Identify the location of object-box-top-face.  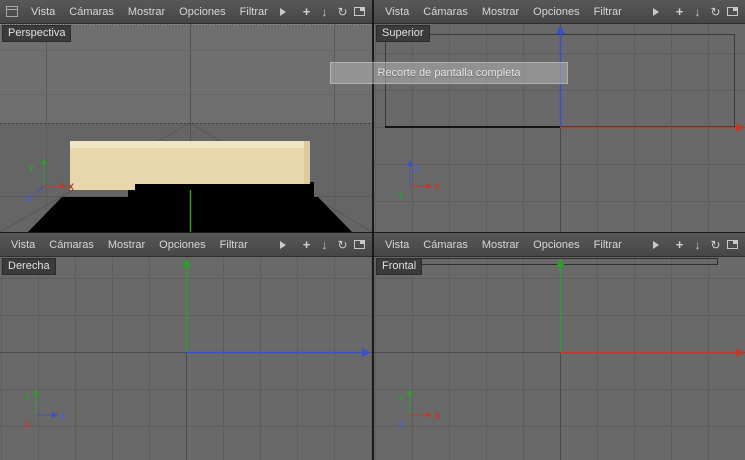
(190, 144).